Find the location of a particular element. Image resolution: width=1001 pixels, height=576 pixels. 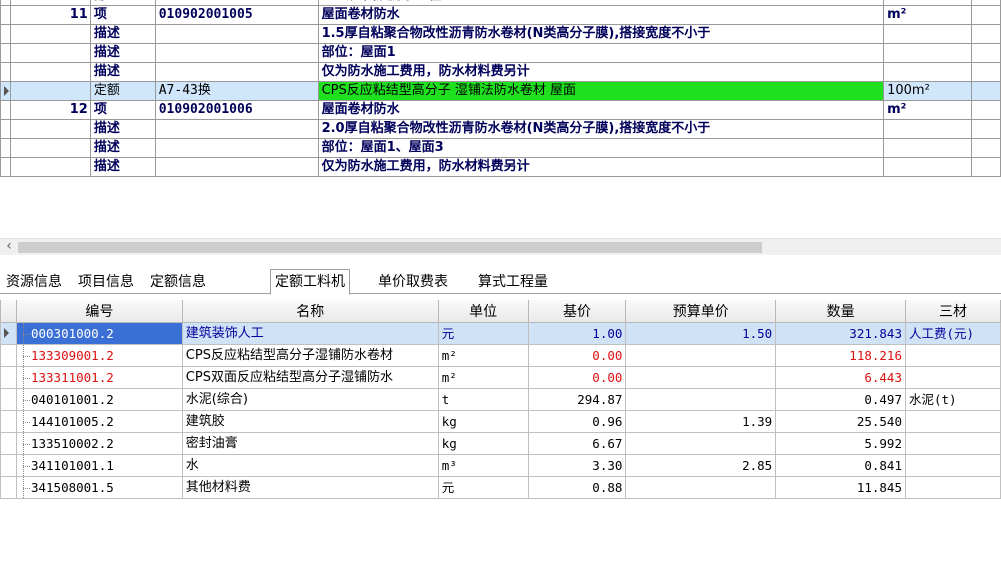

horizontal-scrollbar: ‹ is located at coordinates (500, 246).